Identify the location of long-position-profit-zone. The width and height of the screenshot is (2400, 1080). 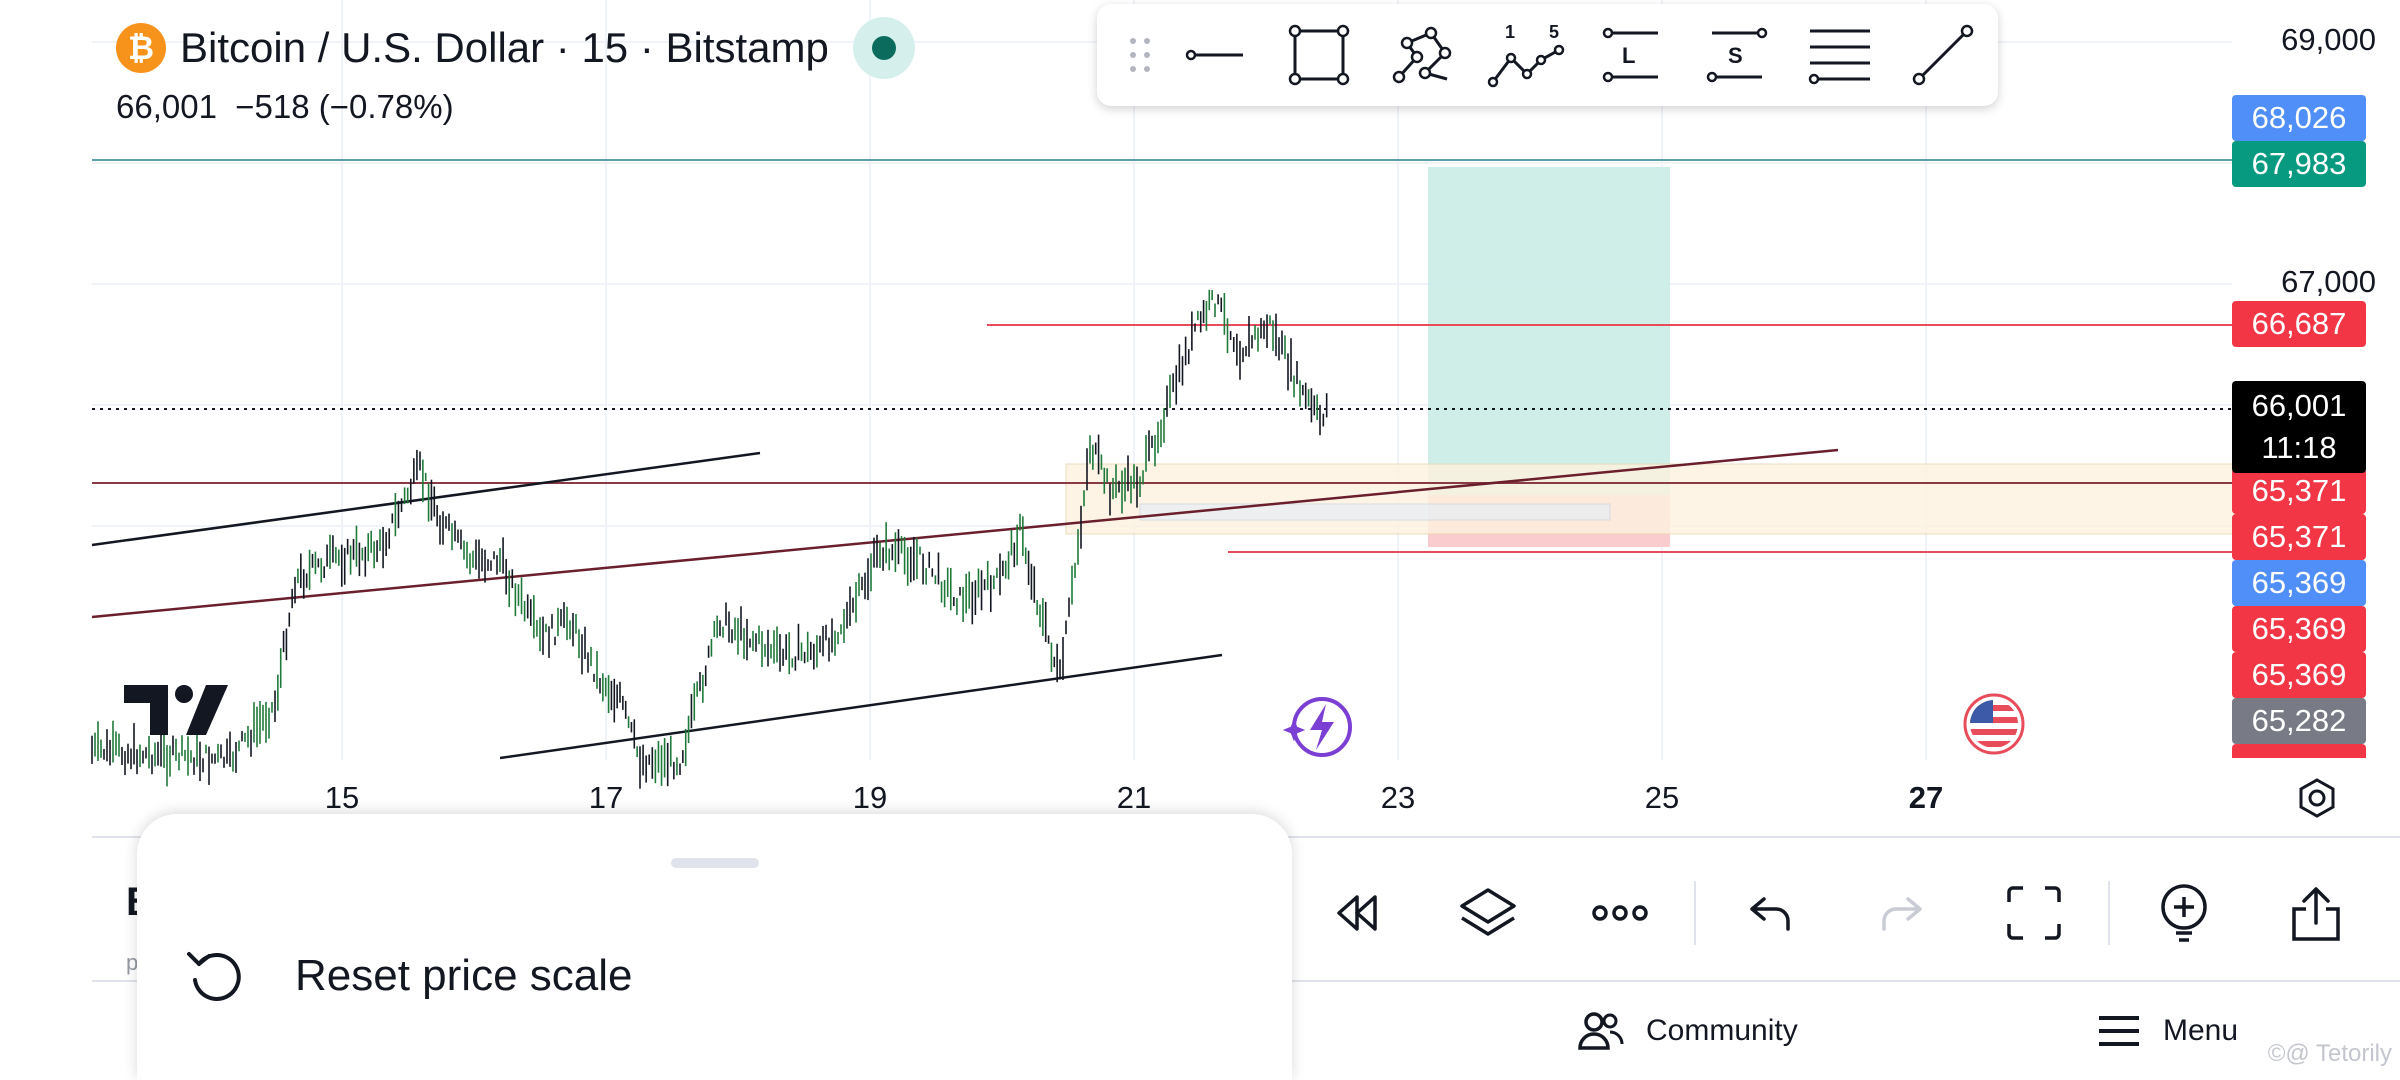
(1549, 331).